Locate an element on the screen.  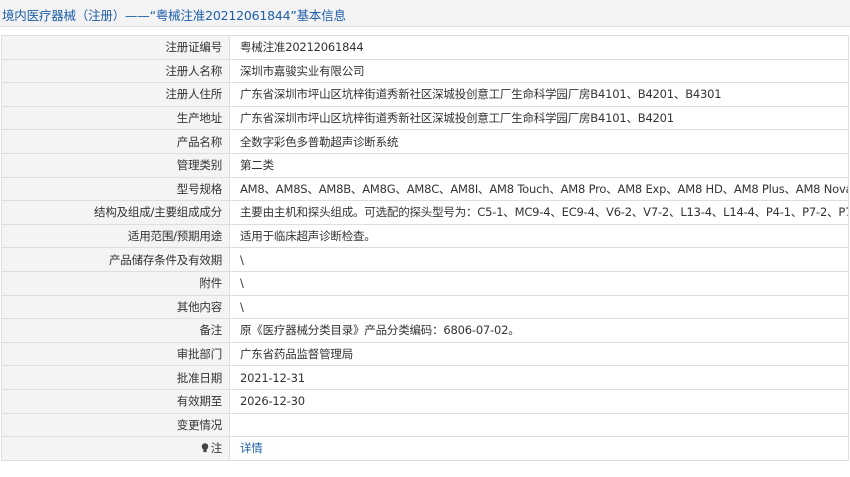
field-value-remarks: 原《医疗器械分类目录》产品分类编码：6806-07-02。 is located at coordinates (539, 330).